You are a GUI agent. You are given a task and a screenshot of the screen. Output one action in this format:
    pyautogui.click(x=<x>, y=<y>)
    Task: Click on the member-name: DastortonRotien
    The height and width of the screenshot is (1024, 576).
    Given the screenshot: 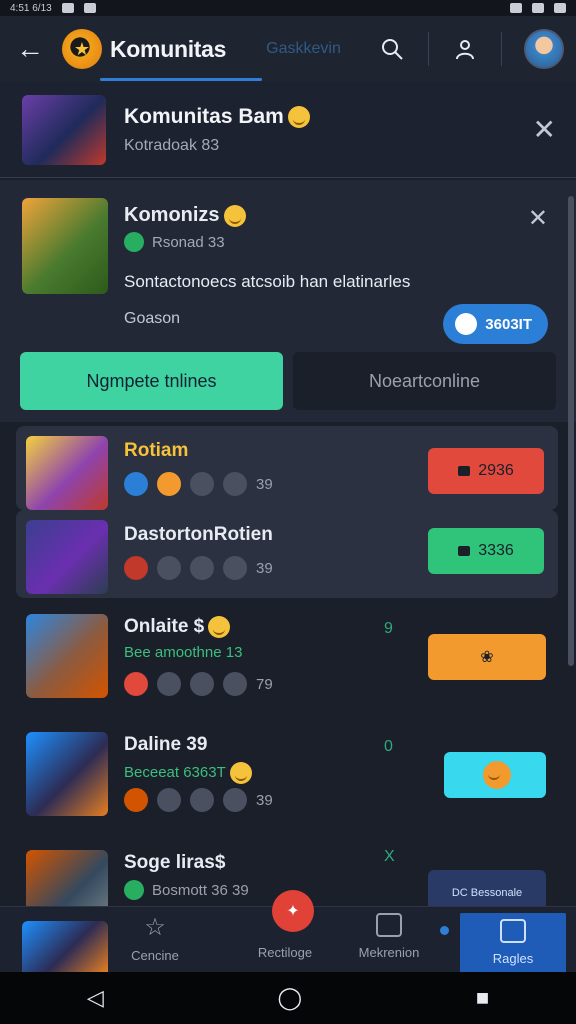 What is the action you would take?
    pyautogui.click(x=198, y=534)
    